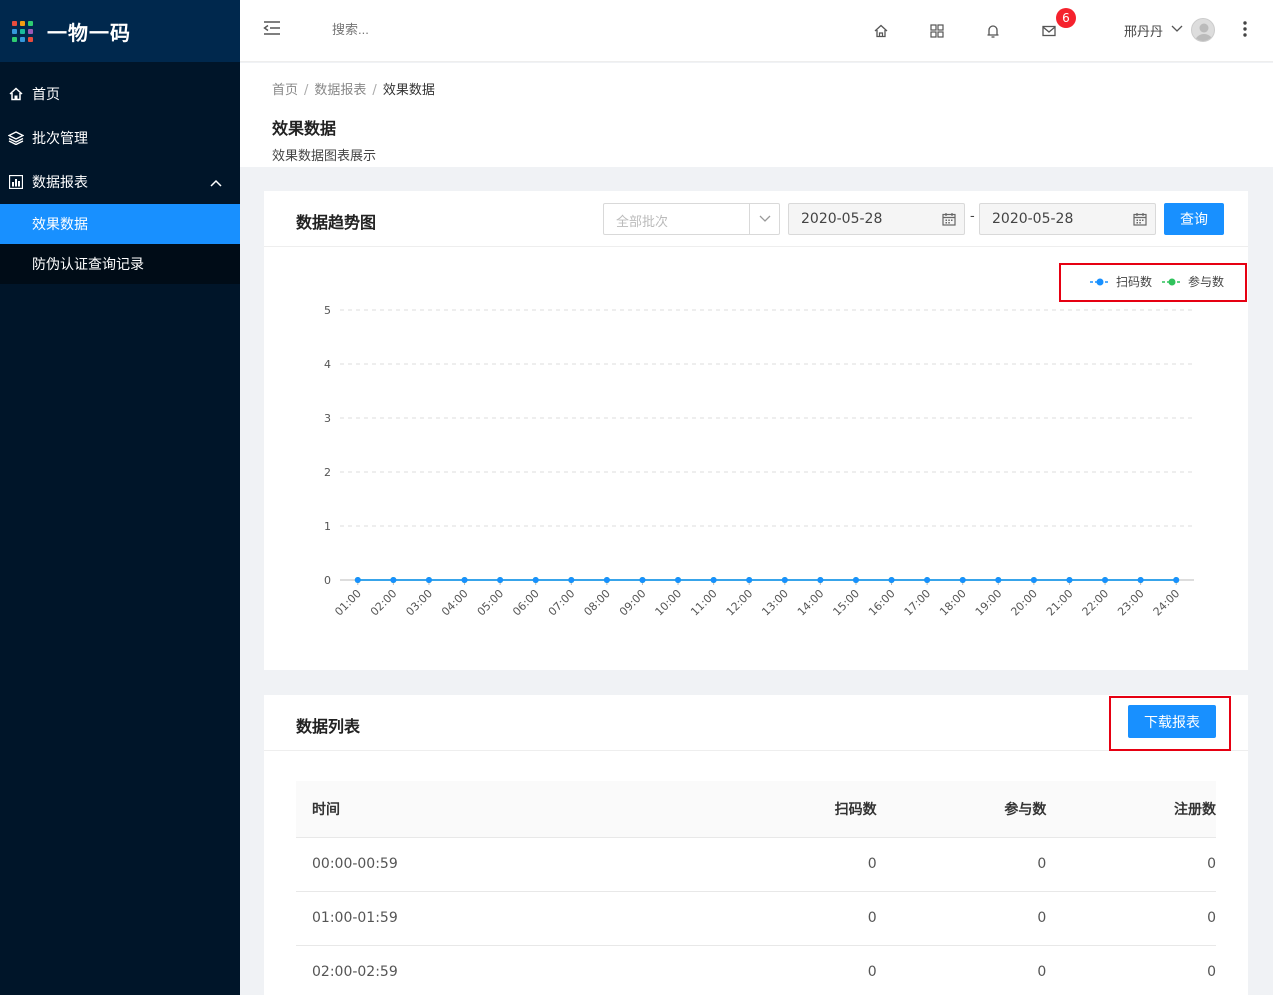 The height and width of the screenshot is (995, 1273). What do you see at coordinates (455, 603) in the screenshot?
I see `x-tick-label: 04:00` at bounding box center [455, 603].